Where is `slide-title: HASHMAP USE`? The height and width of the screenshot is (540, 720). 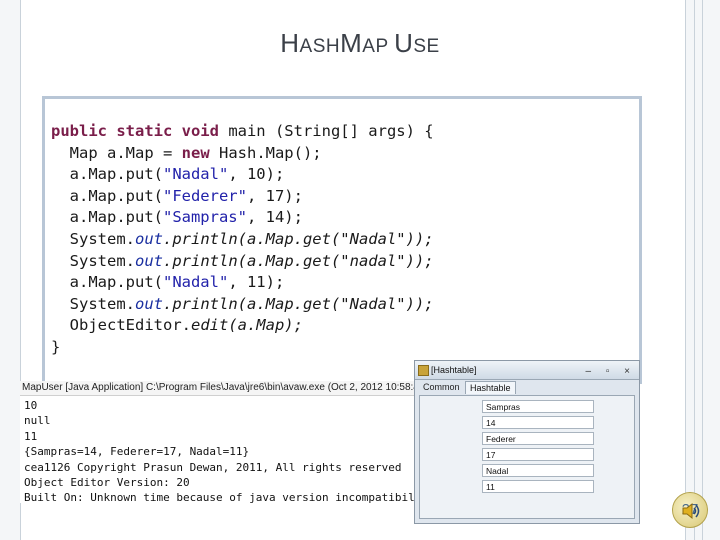 slide-title: HASHMAP USE is located at coordinates (360, 43).